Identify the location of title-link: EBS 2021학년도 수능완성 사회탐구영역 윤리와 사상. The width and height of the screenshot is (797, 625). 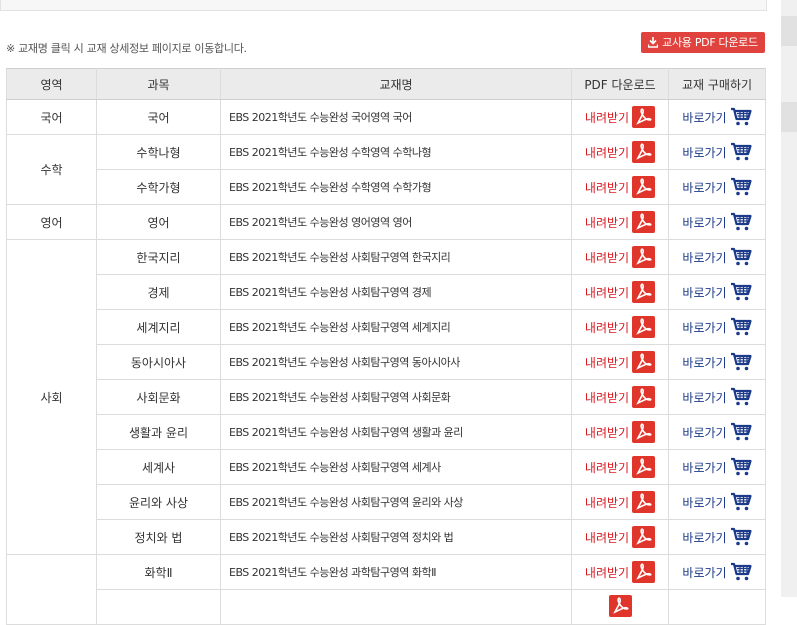
(396, 502).